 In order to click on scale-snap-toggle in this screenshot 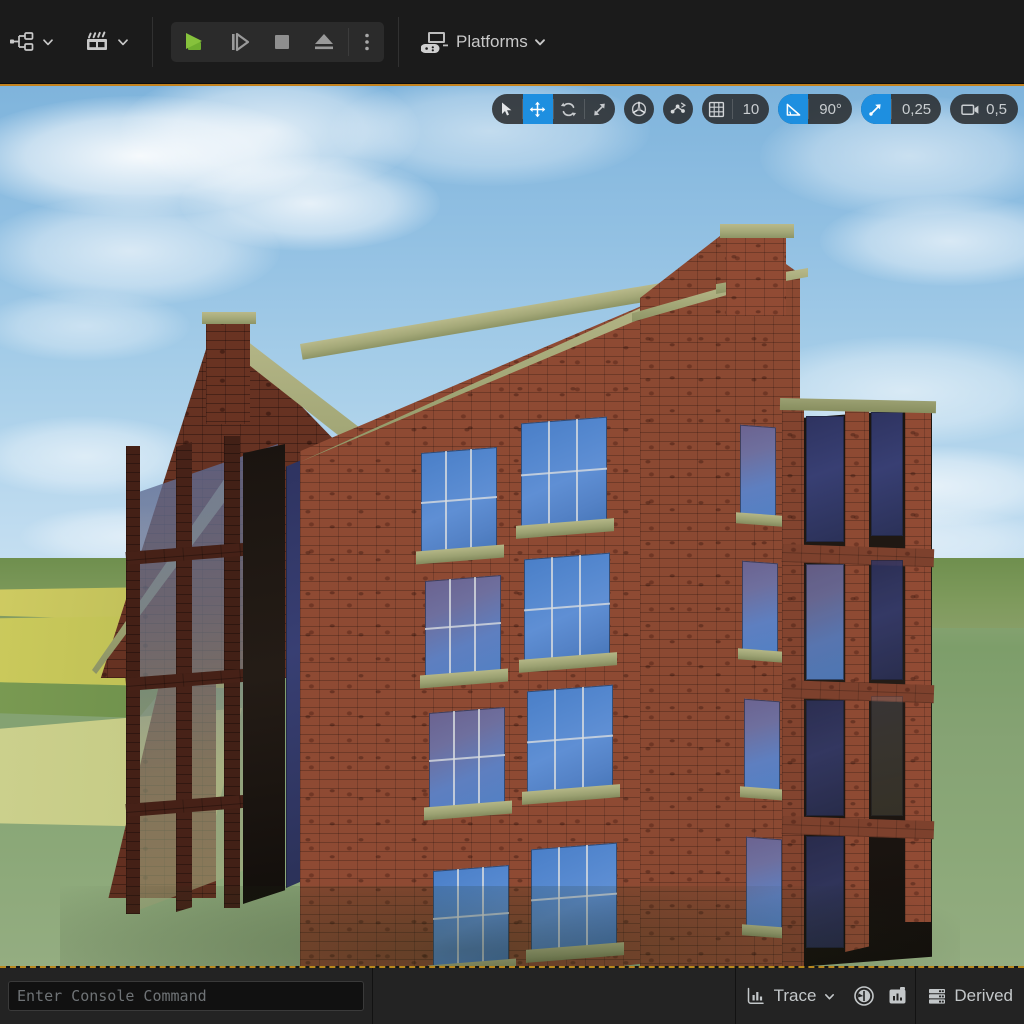, I will do `click(875, 109)`.